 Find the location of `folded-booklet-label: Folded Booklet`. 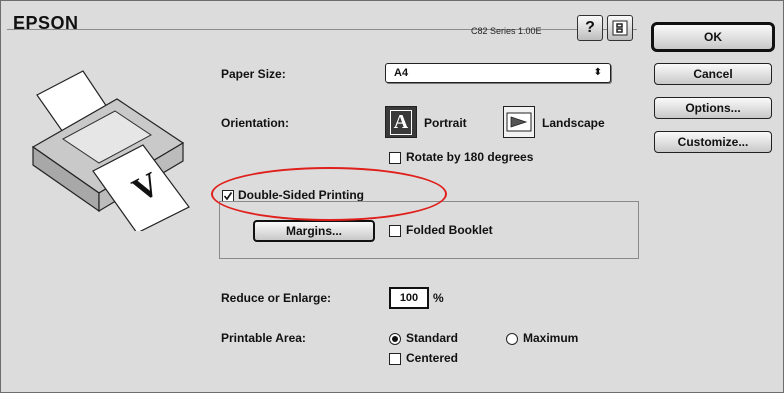

folded-booklet-label: Folded Booklet is located at coordinates (449, 230).